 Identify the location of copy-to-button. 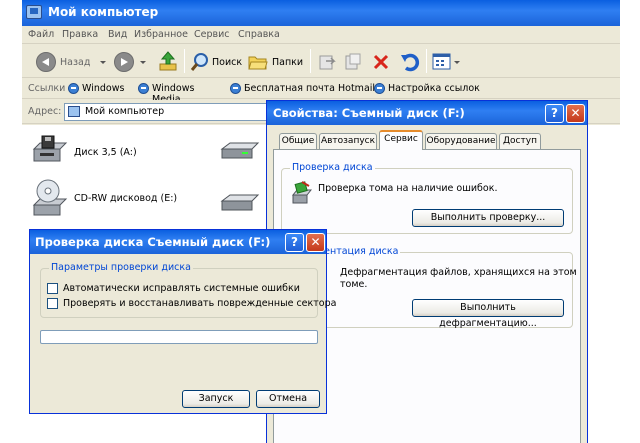
(353, 62).